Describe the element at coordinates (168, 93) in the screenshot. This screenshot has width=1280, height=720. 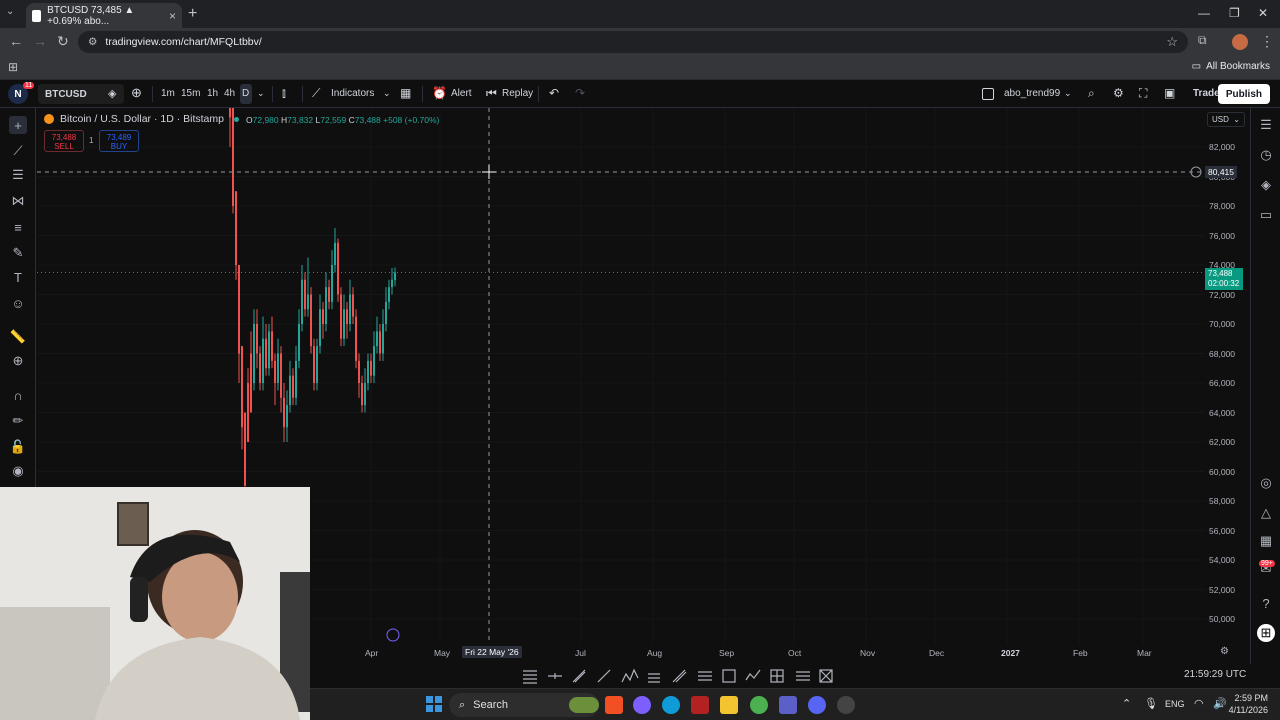
I see `interval-1m: 1m` at that location.